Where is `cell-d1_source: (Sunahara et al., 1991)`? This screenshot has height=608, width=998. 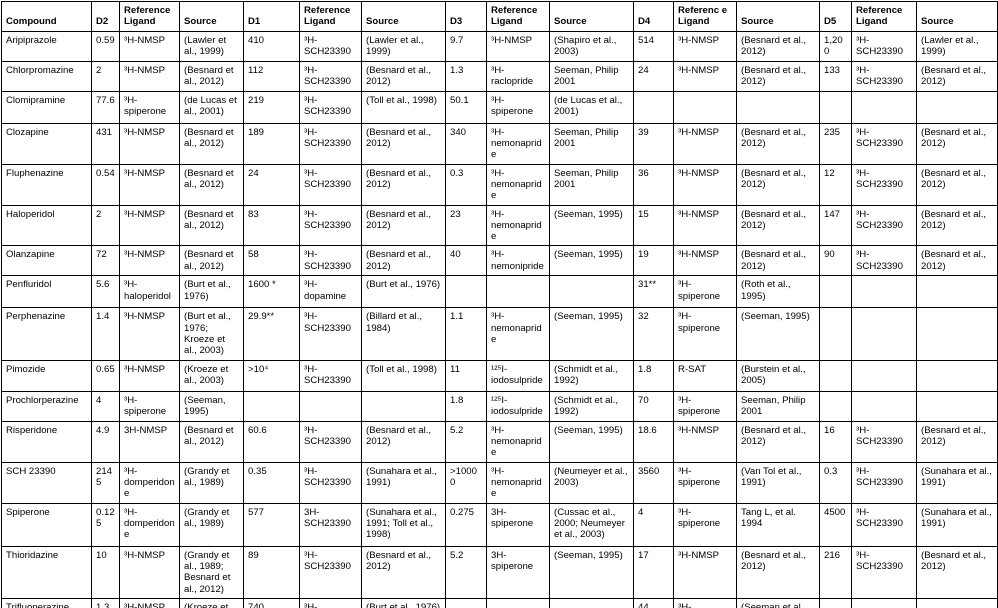
cell-d1_source: (Sunahara et al., 1991) is located at coordinates (403, 482).